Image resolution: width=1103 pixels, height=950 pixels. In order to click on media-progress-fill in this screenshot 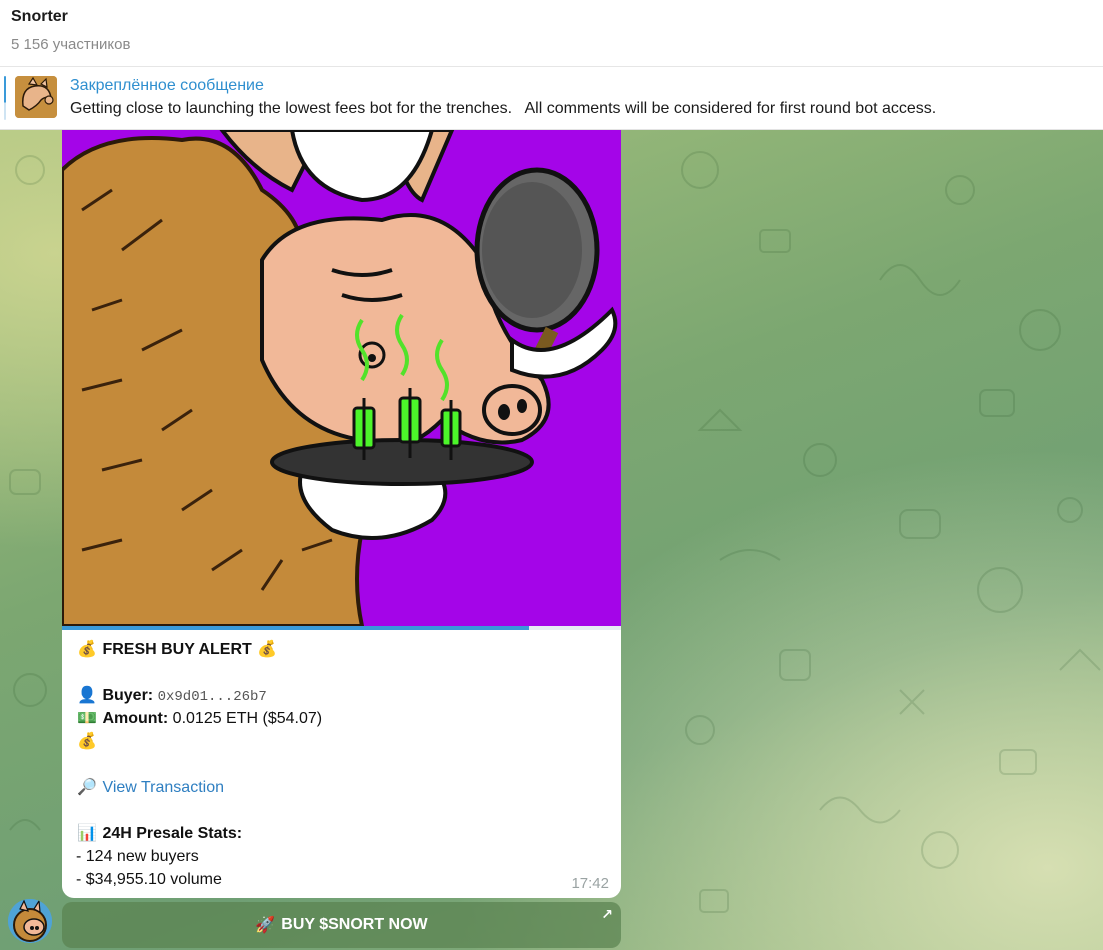, I will do `click(295, 628)`.